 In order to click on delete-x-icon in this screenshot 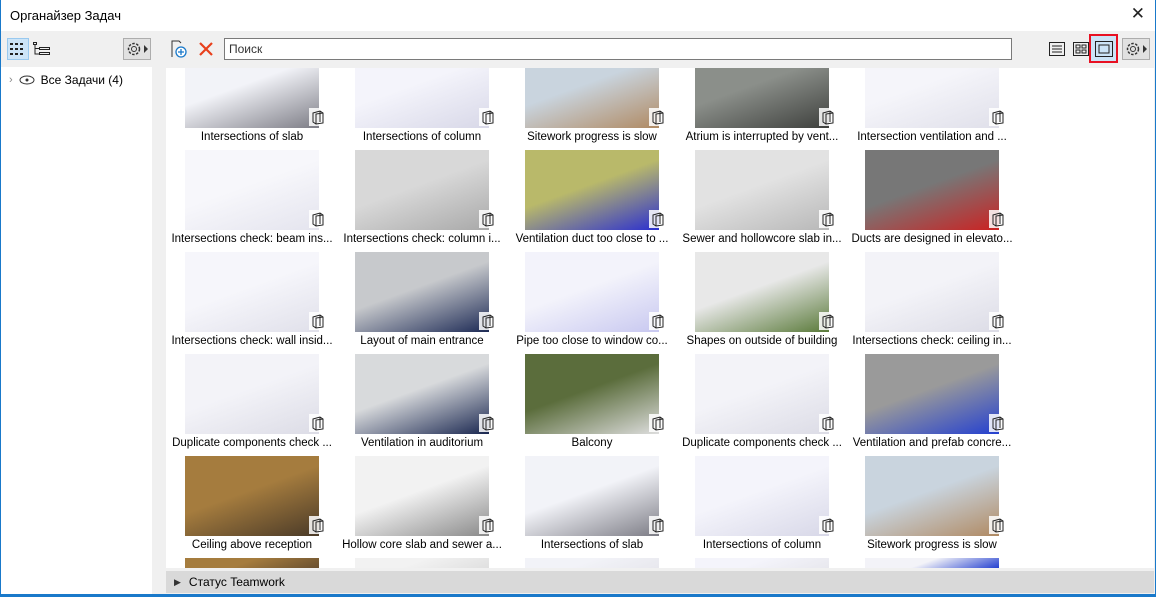, I will do `click(206, 49)`.